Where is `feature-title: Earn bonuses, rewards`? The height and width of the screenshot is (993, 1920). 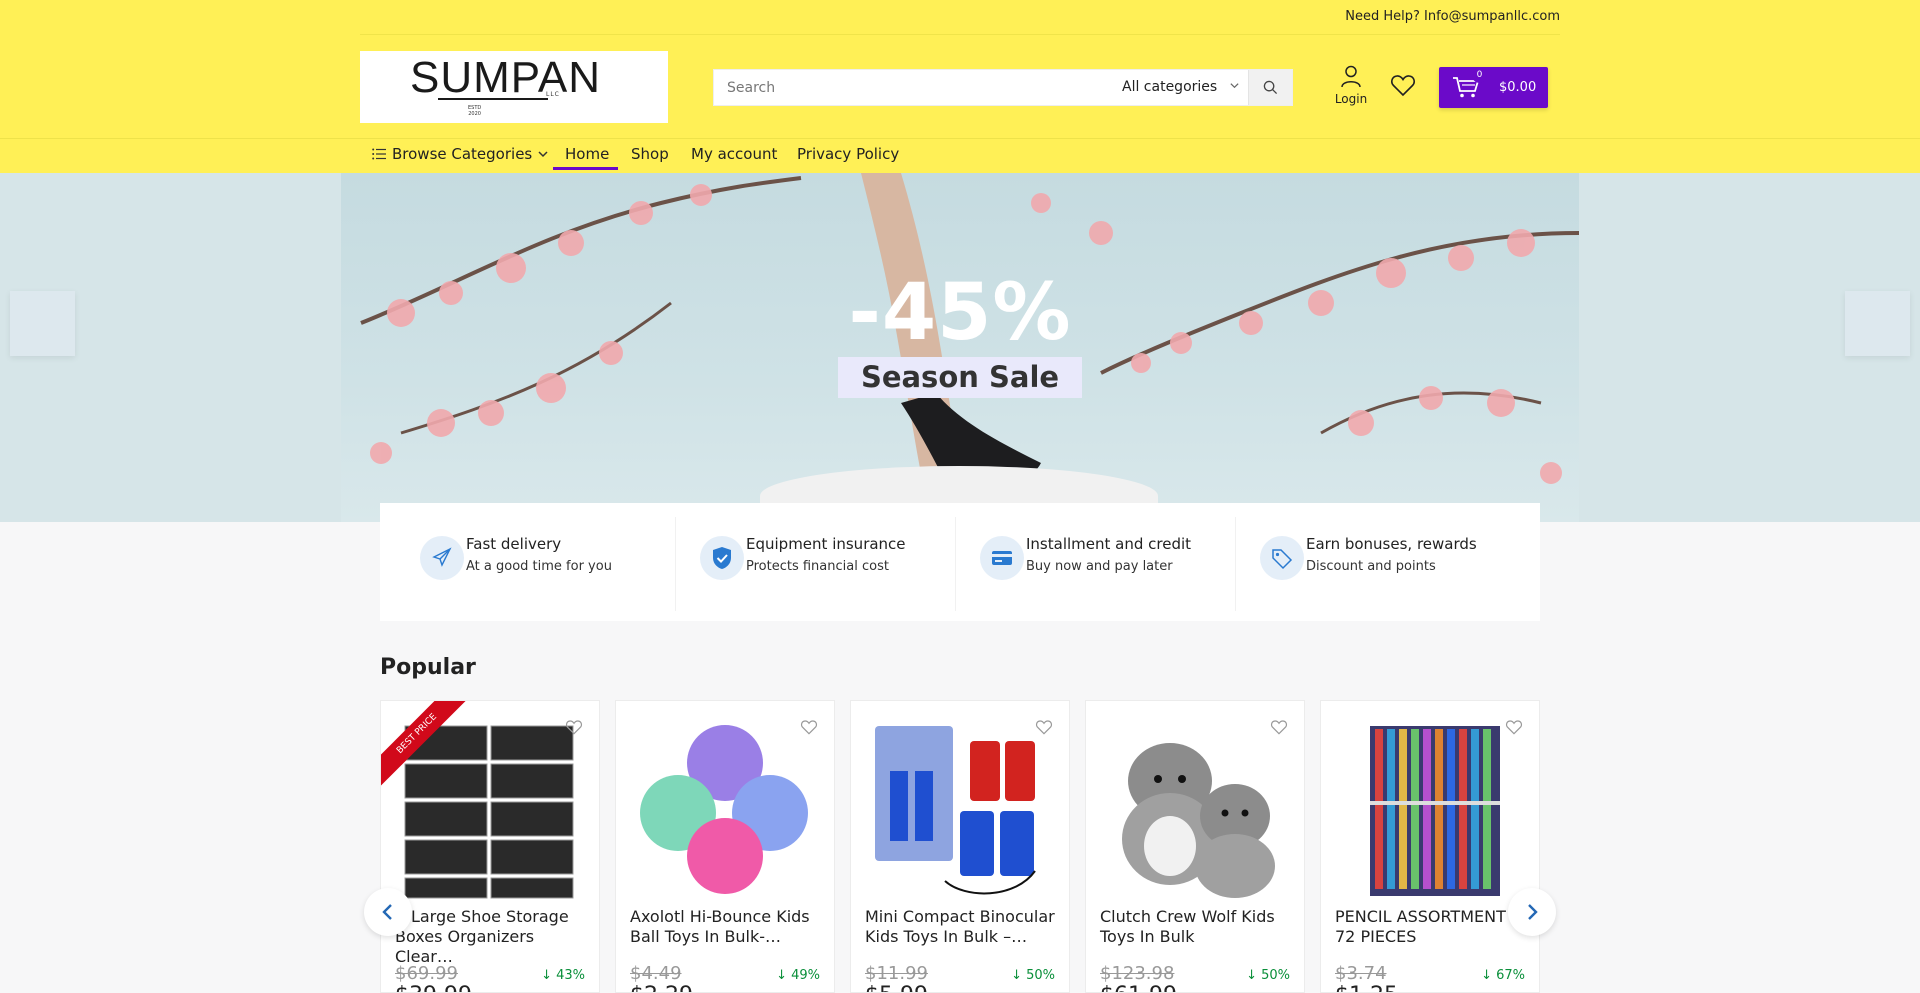 feature-title: Earn bonuses, rewards is located at coordinates (1391, 544).